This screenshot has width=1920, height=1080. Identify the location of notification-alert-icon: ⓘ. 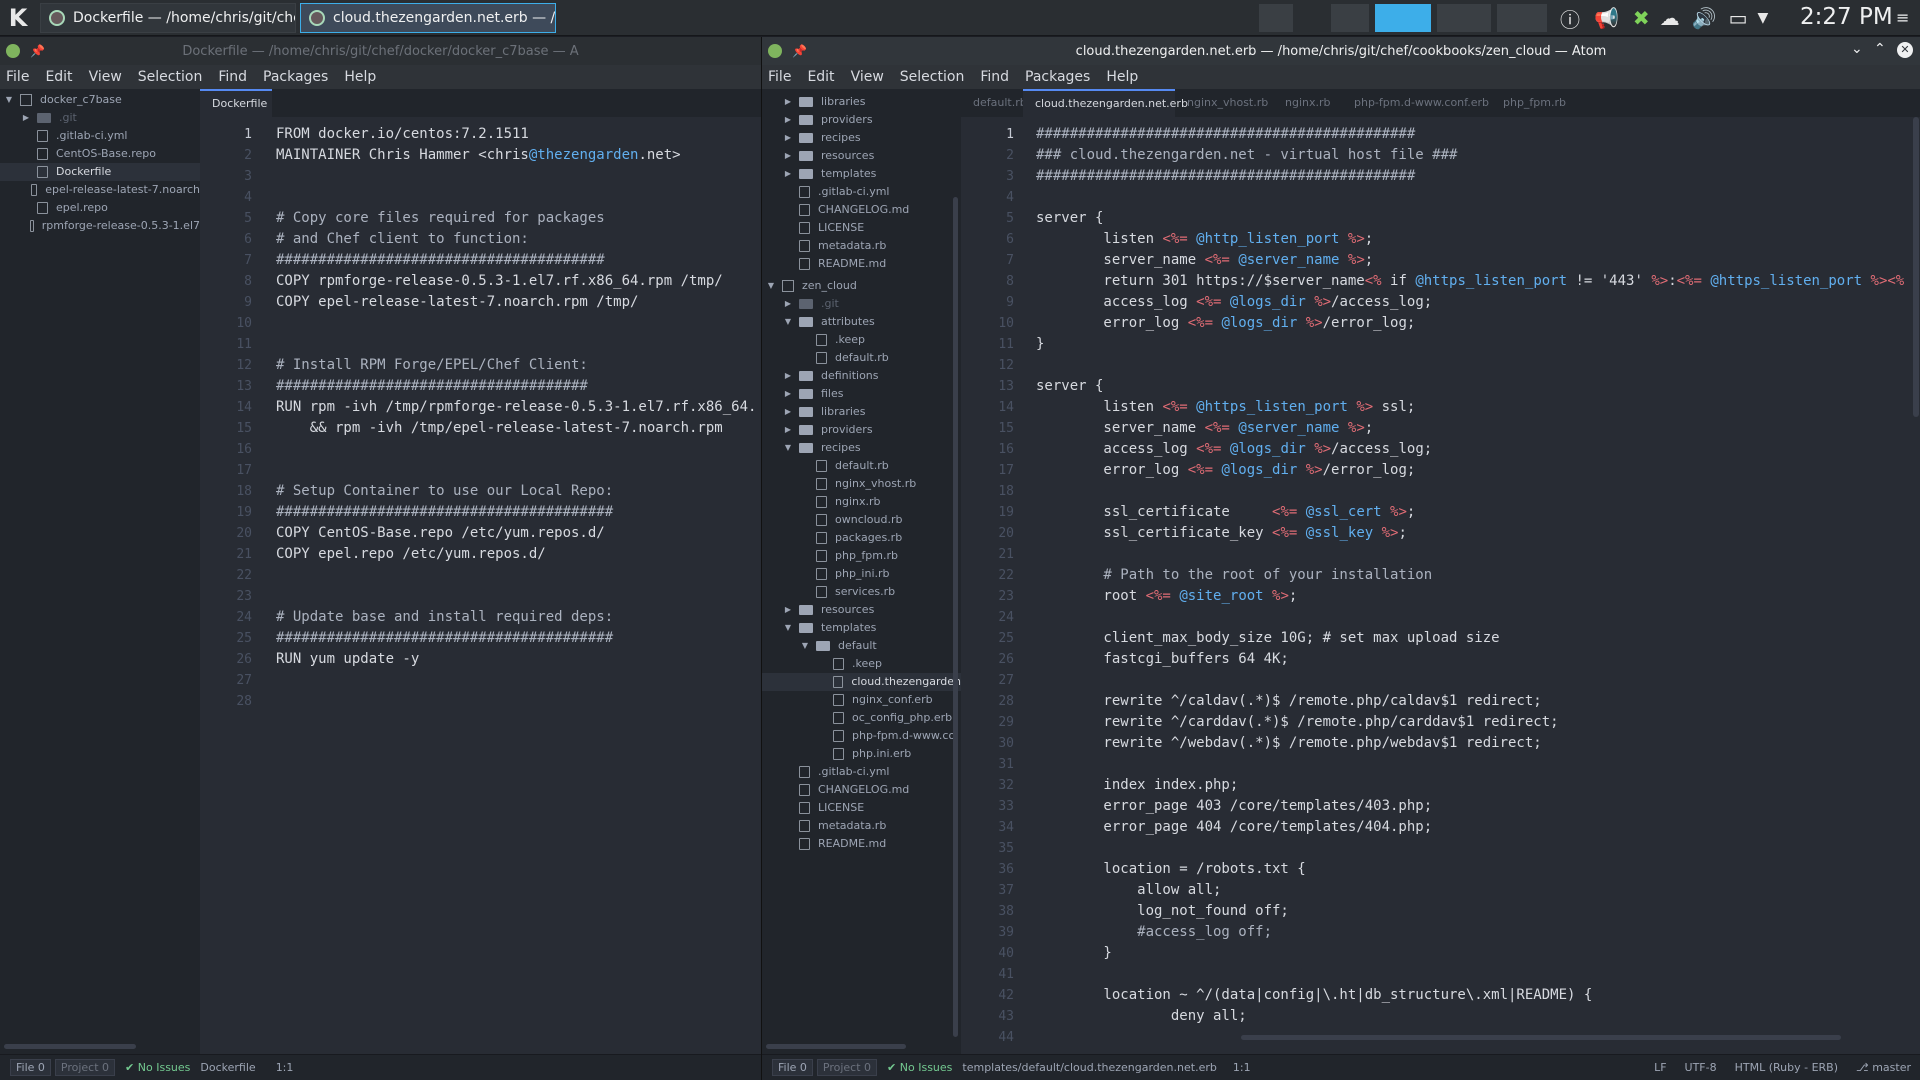
(1570, 18).